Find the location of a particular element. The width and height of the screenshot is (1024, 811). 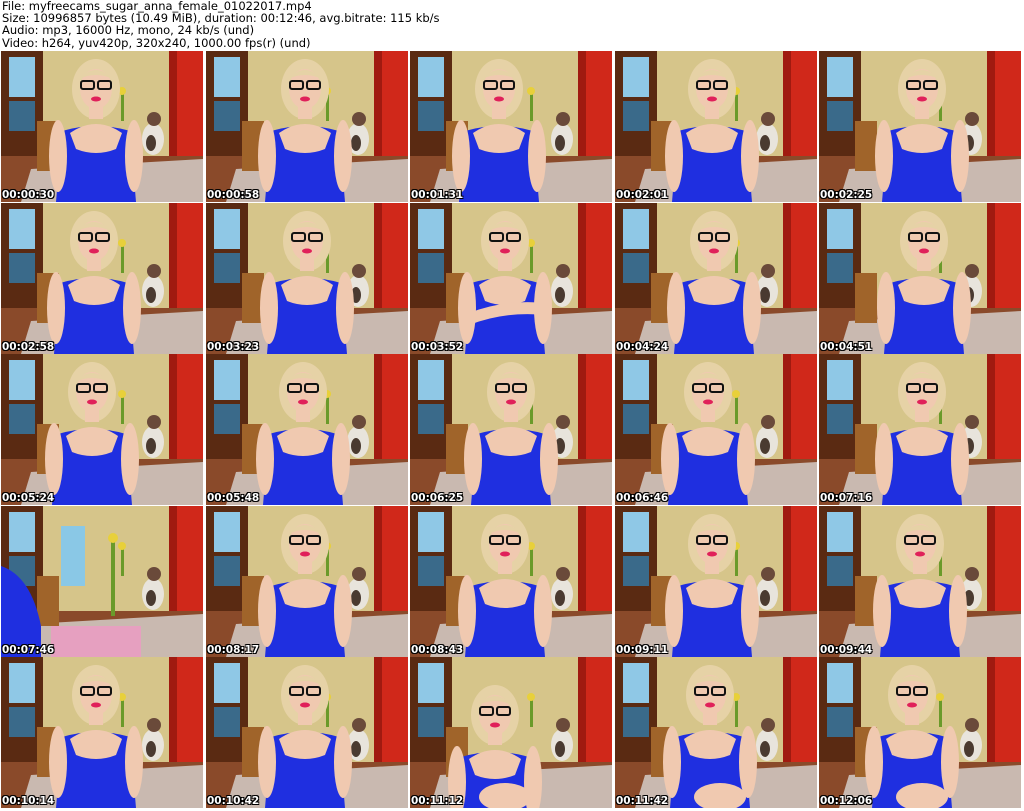

video-thumbnail: 00:07:16 is located at coordinates (920, 429).